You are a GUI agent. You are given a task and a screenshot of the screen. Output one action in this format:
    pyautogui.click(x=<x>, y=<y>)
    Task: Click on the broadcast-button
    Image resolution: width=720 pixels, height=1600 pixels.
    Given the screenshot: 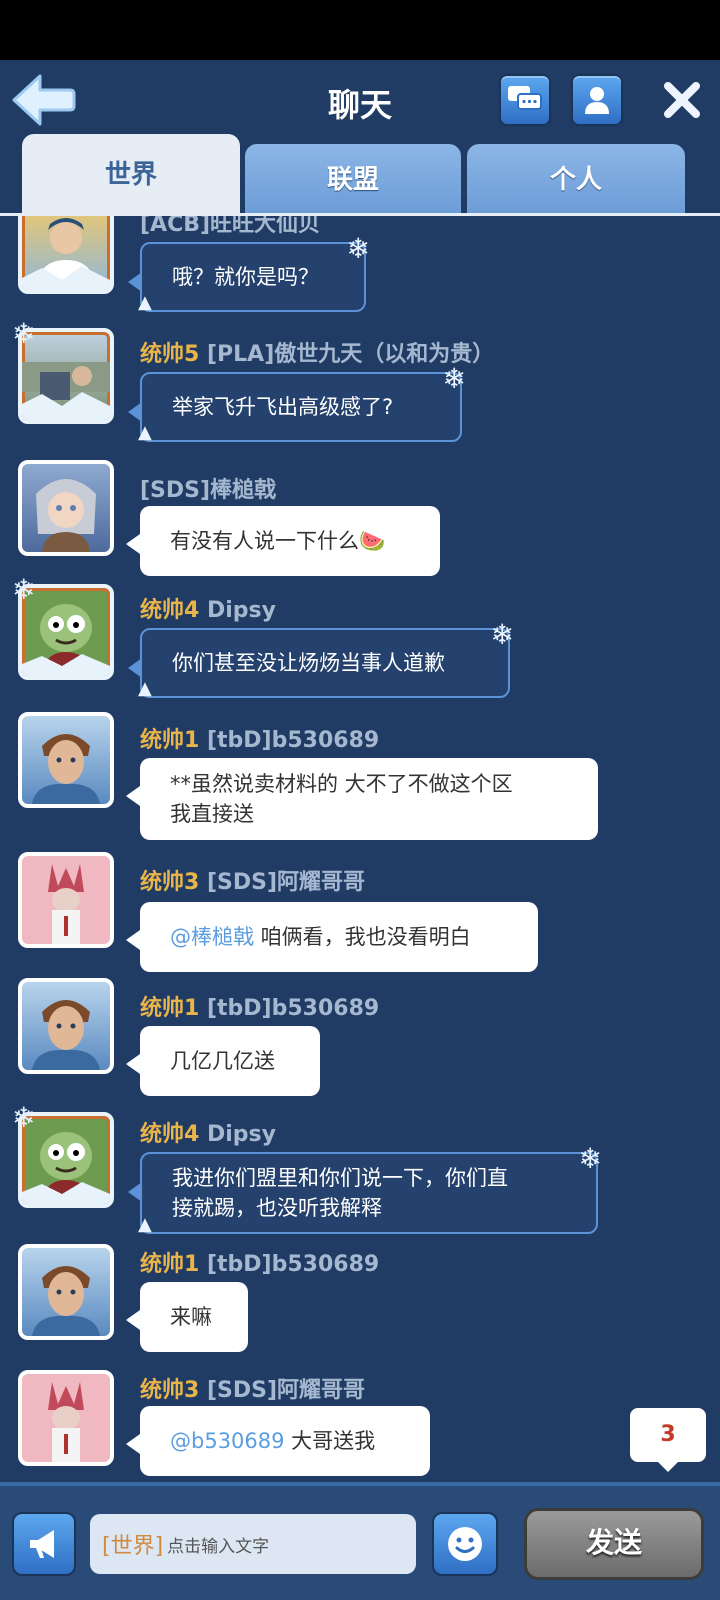 What is the action you would take?
    pyautogui.click(x=44, y=1544)
    